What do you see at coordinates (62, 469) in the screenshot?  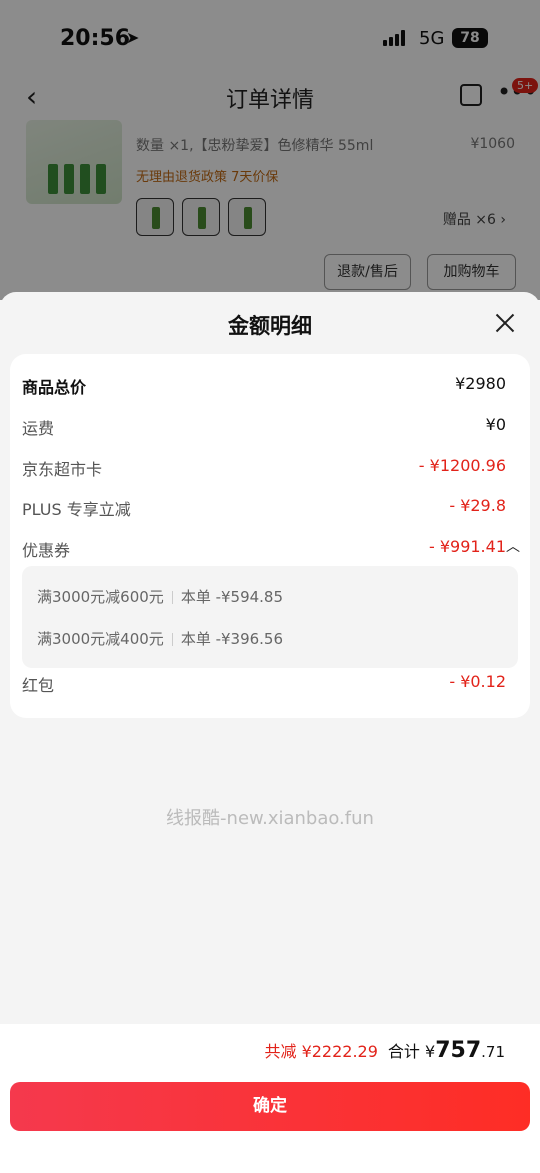 I see `row-label: 京东超市卡` at bounding box center [62, 469].